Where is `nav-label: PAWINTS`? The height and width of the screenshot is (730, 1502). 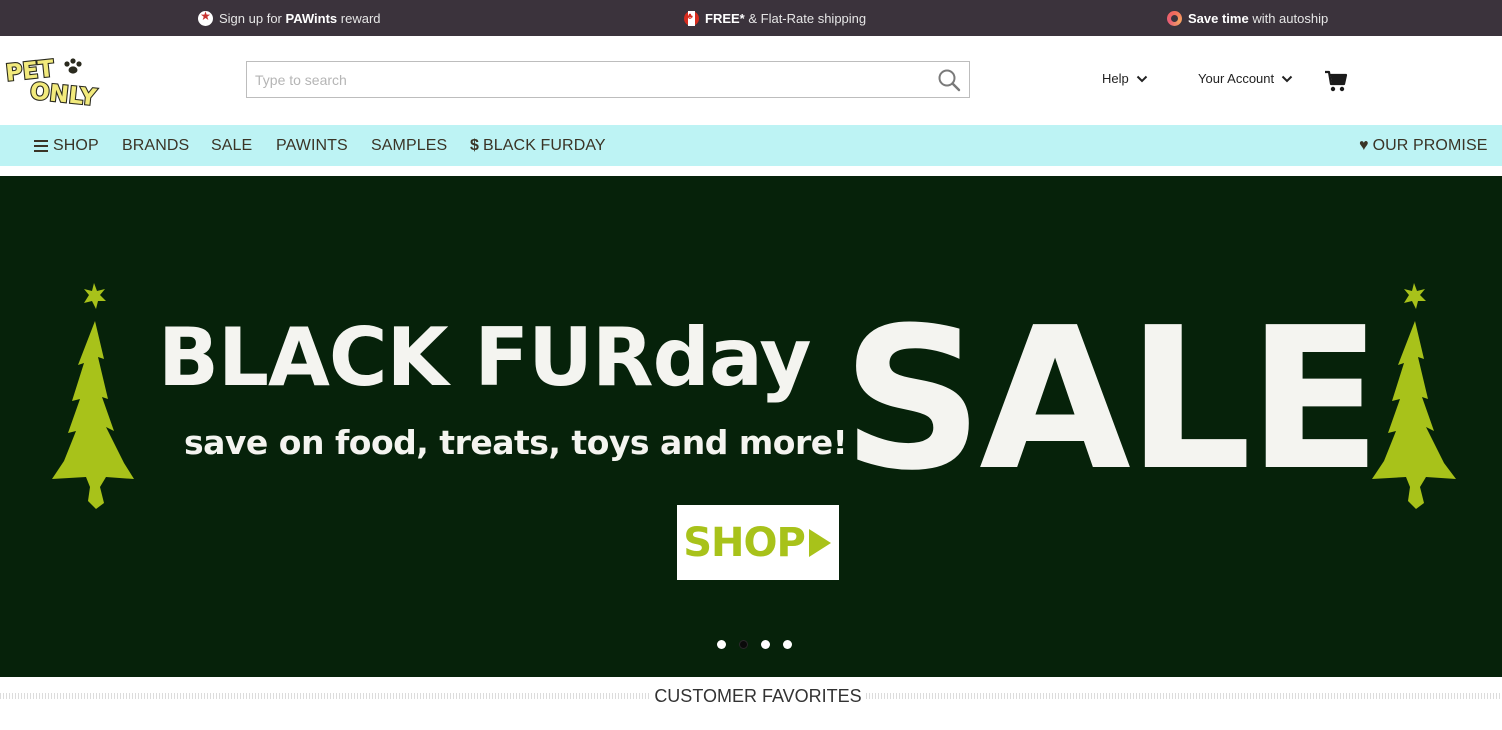
nav-label: PAWINTS is located at coordinates (312, 145).